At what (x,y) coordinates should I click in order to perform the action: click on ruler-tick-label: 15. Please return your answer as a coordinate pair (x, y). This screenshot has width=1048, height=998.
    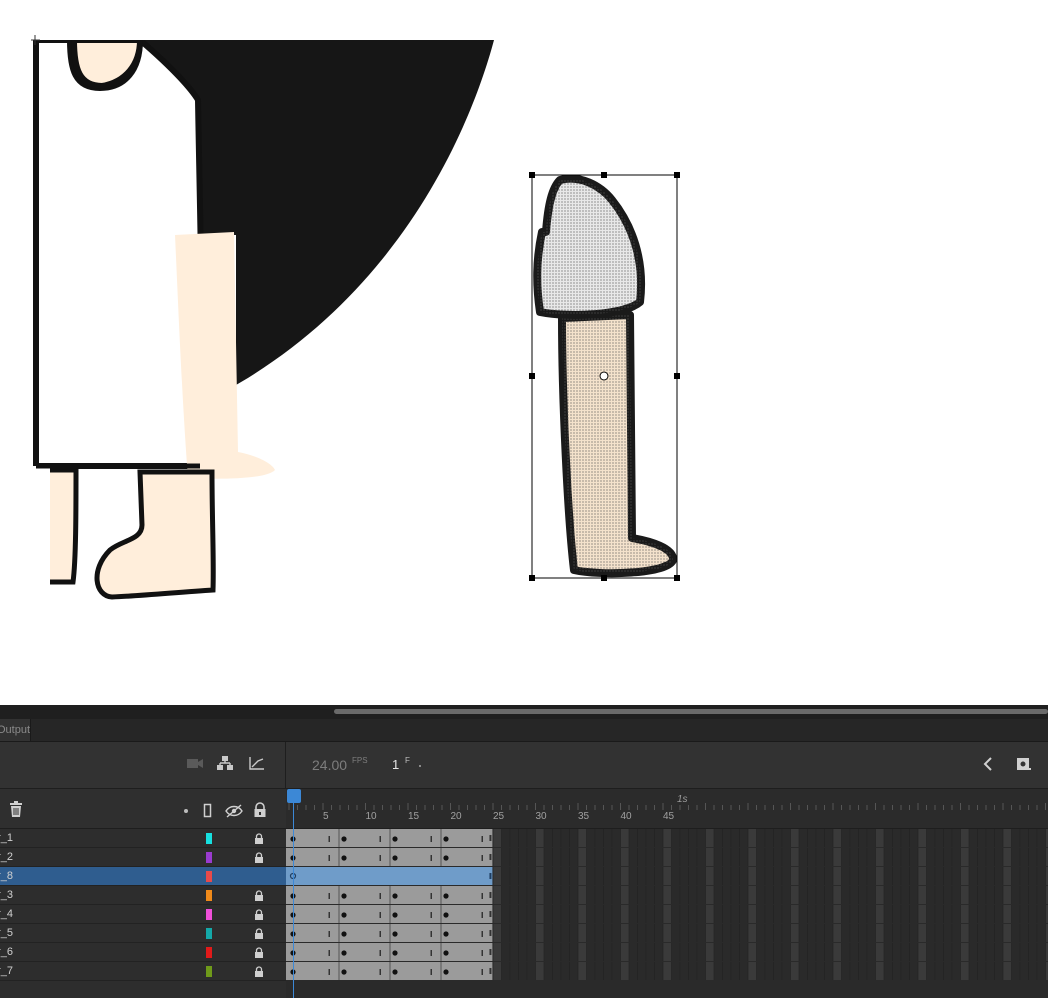
    Looking at the image, I should click on (414, 816).